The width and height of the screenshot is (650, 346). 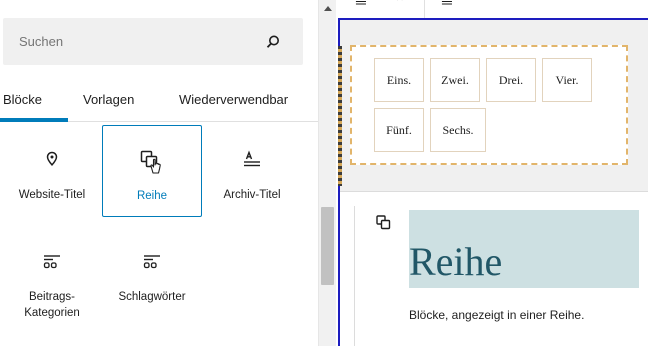 What do you see at coordinates (511, 80) in the screenshot?
I see `row-item: Drei.` at bounding box center [511, 80].